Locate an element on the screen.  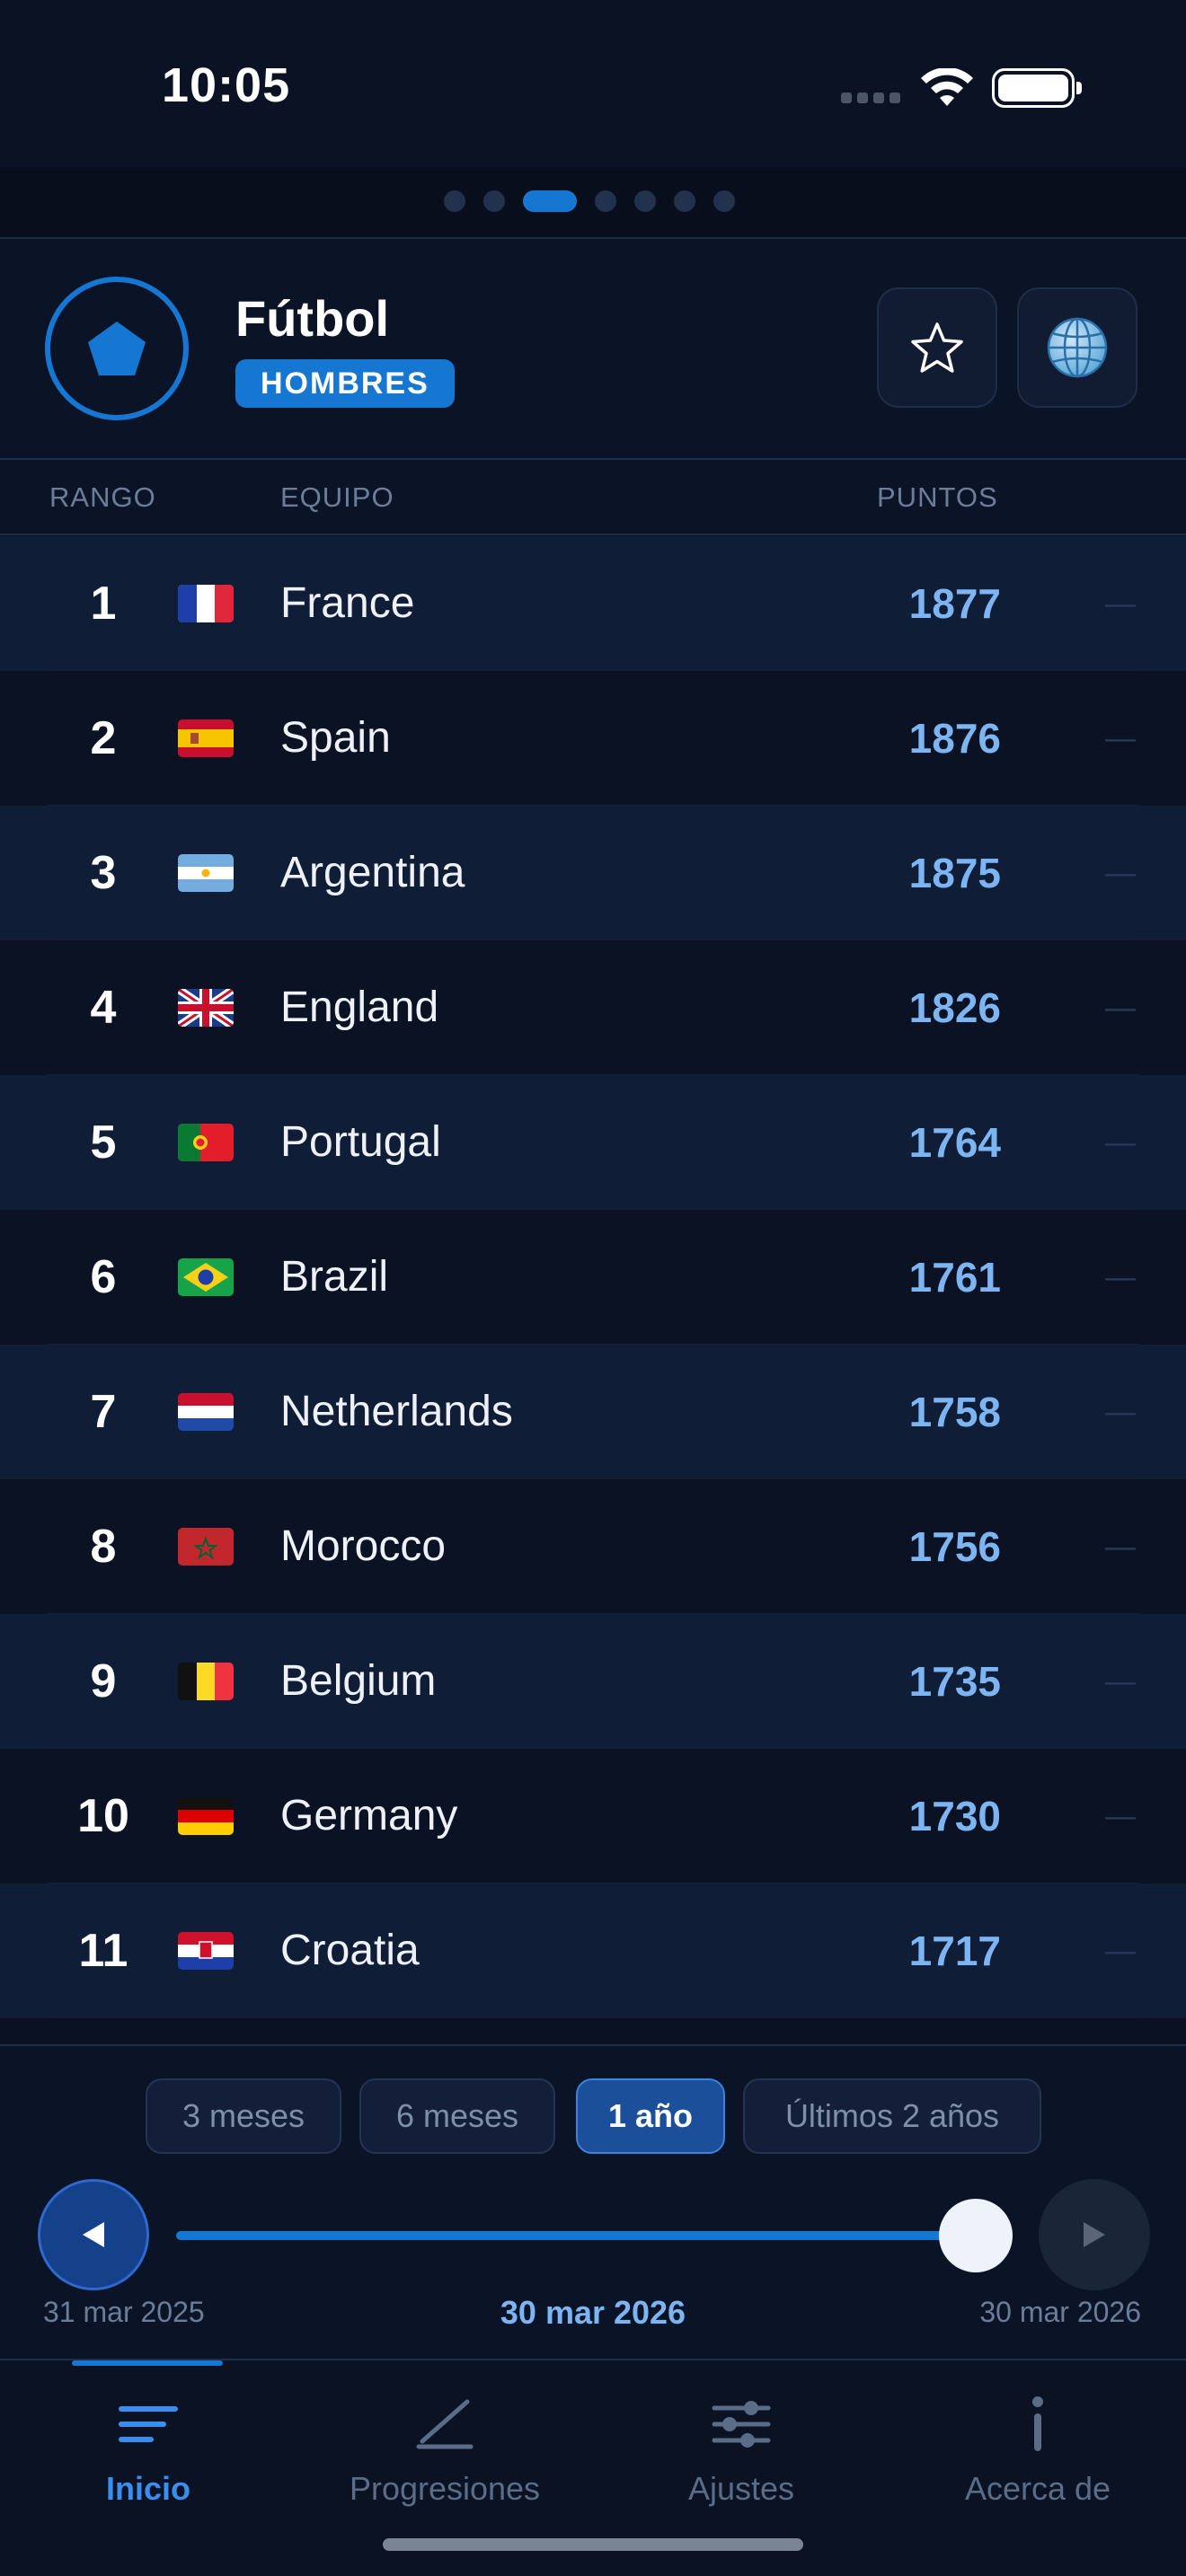
tab-inicio: Inicio is located at coordinates (148, 2450).